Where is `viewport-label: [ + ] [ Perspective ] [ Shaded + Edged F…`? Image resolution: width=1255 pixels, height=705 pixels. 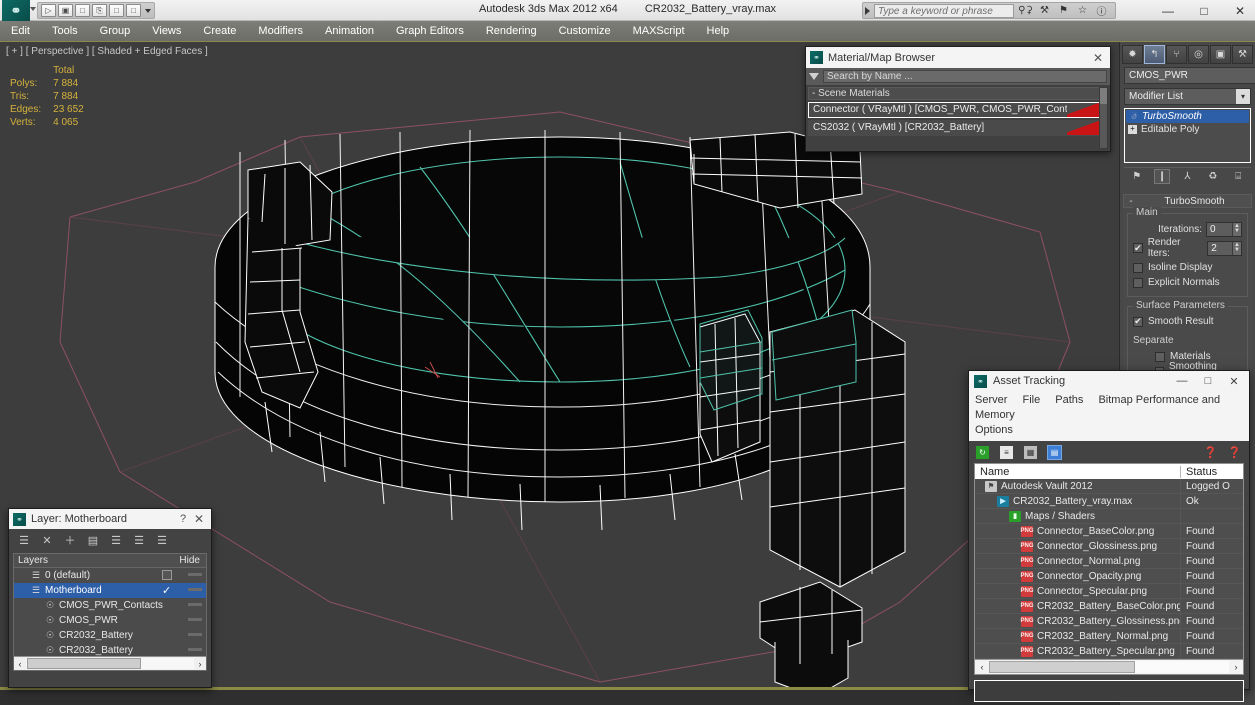
viewport-label: [ + ] [ Perspective ] [ Shaded + Edged F… is located at coordinates (107, 51).